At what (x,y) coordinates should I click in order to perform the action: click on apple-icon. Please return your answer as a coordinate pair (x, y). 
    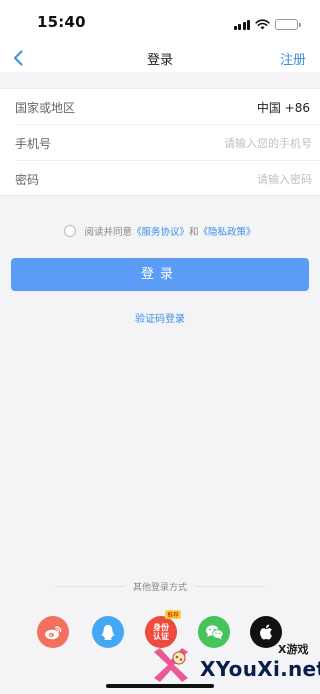
    Looking at the image, I should click on (265, 632).